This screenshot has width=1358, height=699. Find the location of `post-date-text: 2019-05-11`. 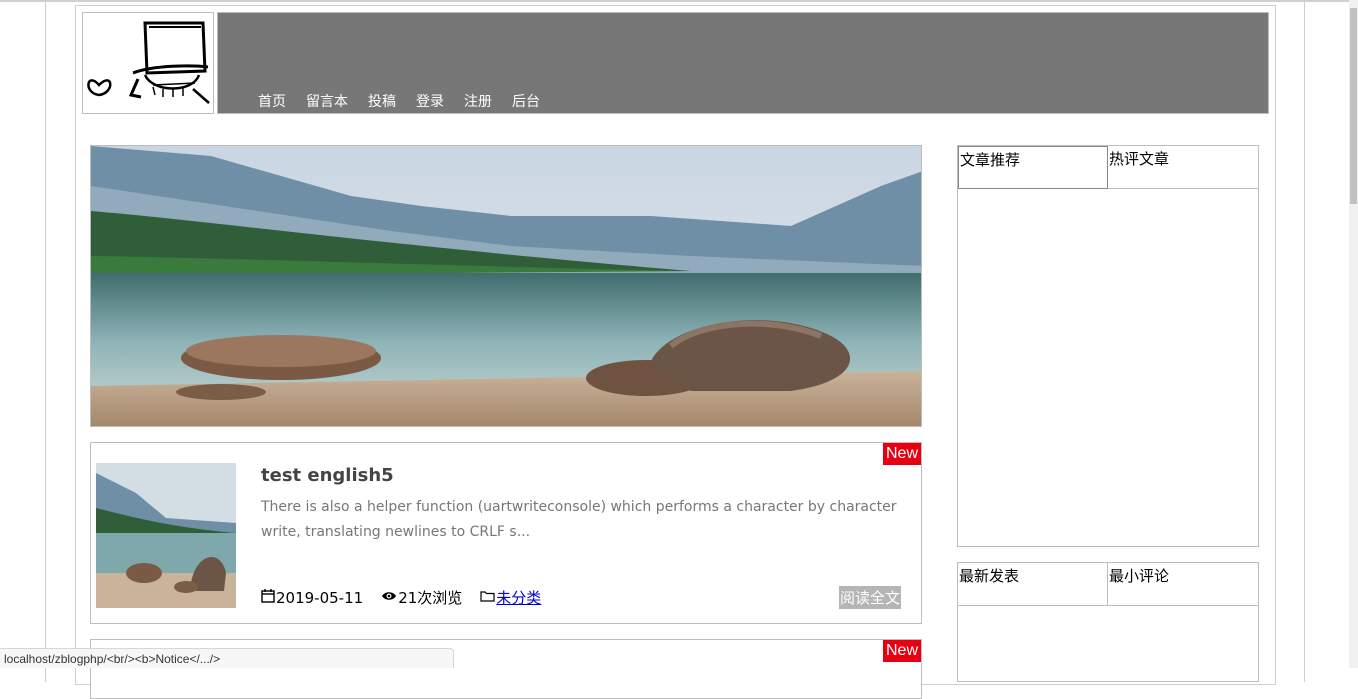

post-date-text: 2019-05-11 is located at coordinates (320, 597).